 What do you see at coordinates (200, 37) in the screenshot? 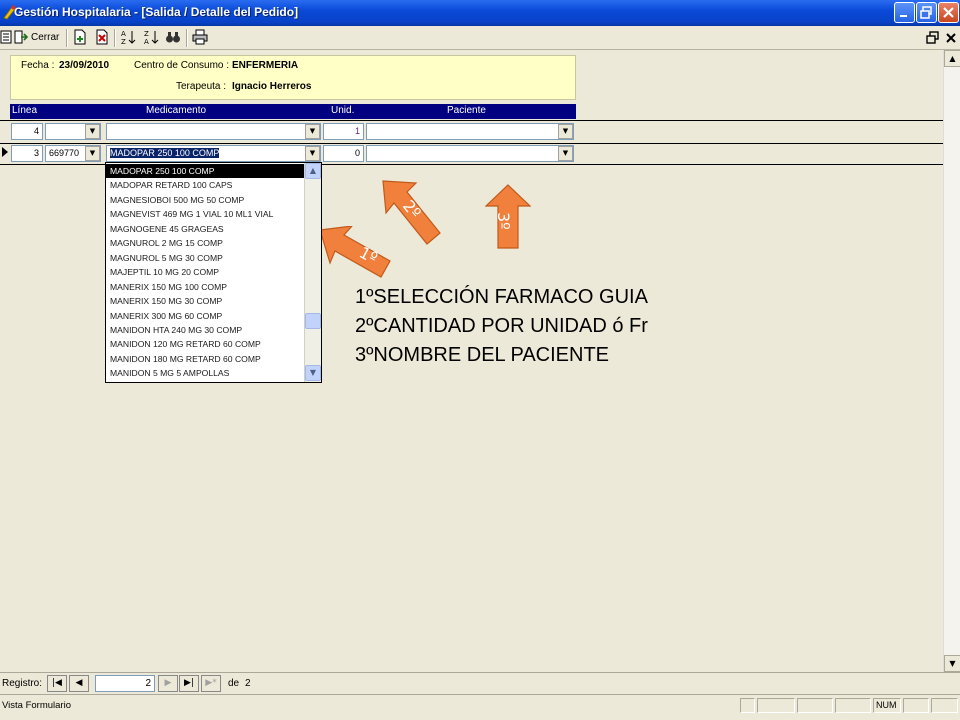
I see `print-icon` at bounding box center [200, 37].